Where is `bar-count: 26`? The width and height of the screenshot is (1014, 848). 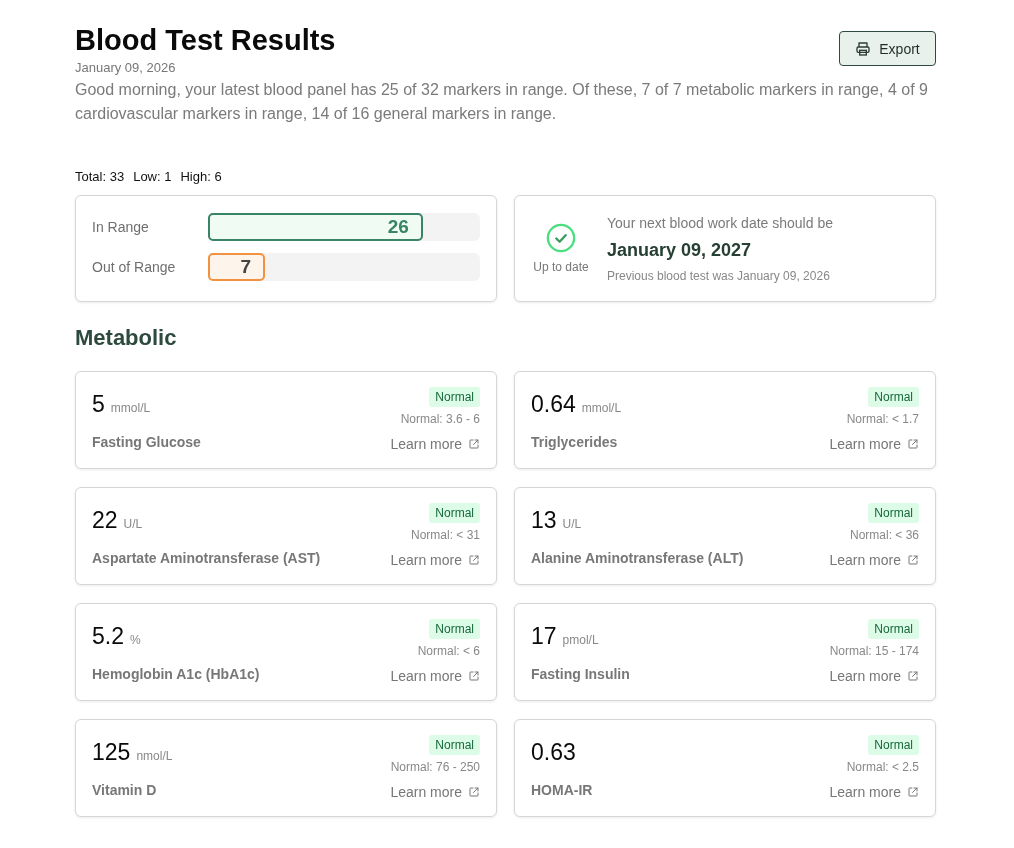 bar-count: 26 is located at coordinates (398, 227).